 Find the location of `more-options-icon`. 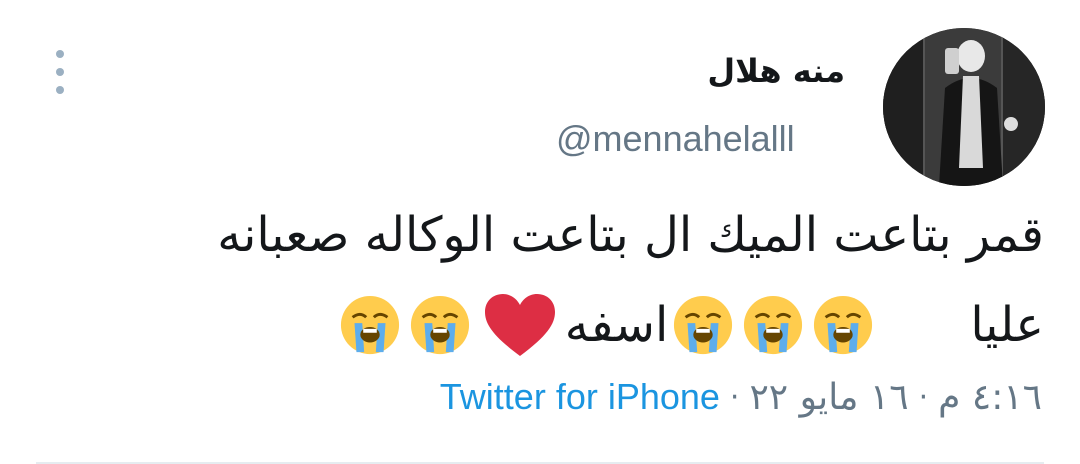

more-options-icon is located at coordinates (60, 72).